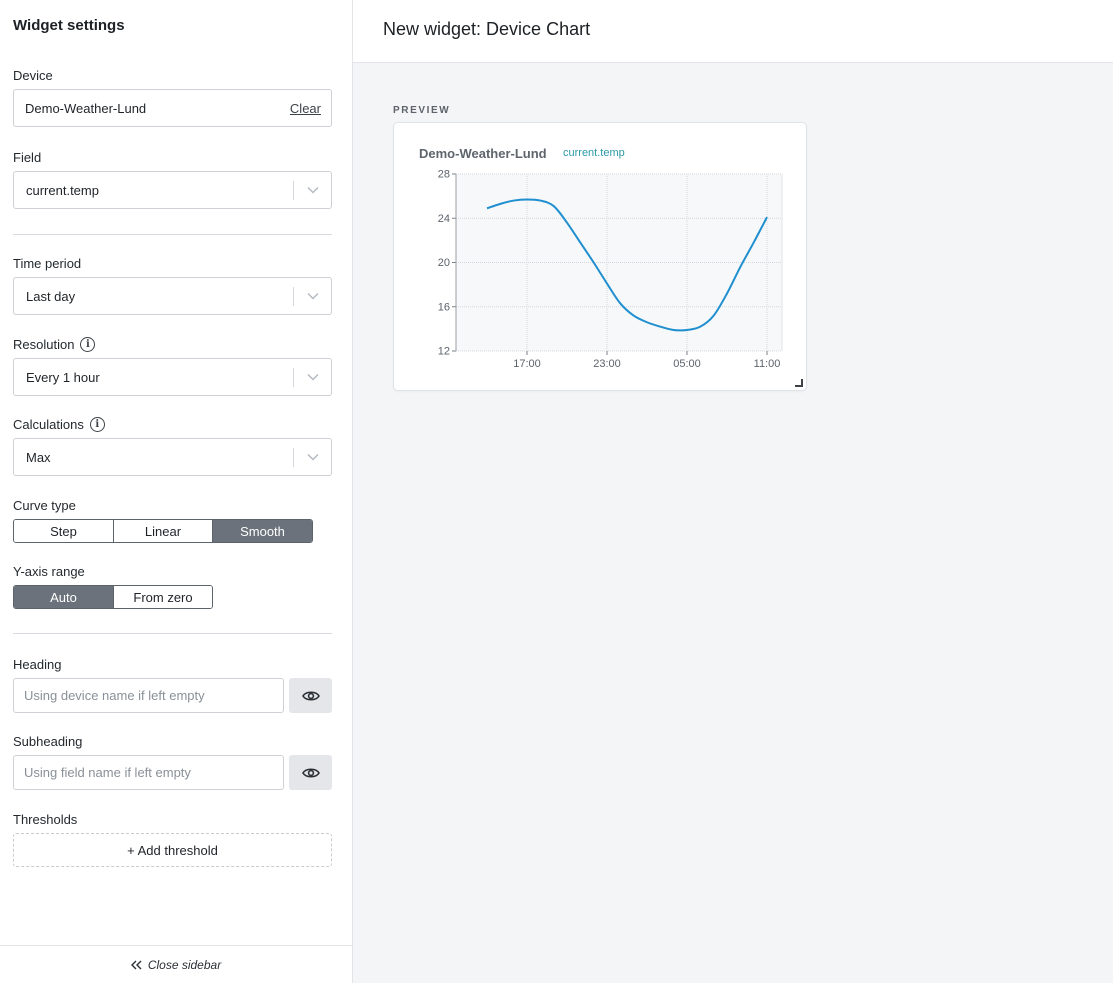 The image size is (1113, 983). I want to click on thresholds-label: Thresholds, so click(45, 819).